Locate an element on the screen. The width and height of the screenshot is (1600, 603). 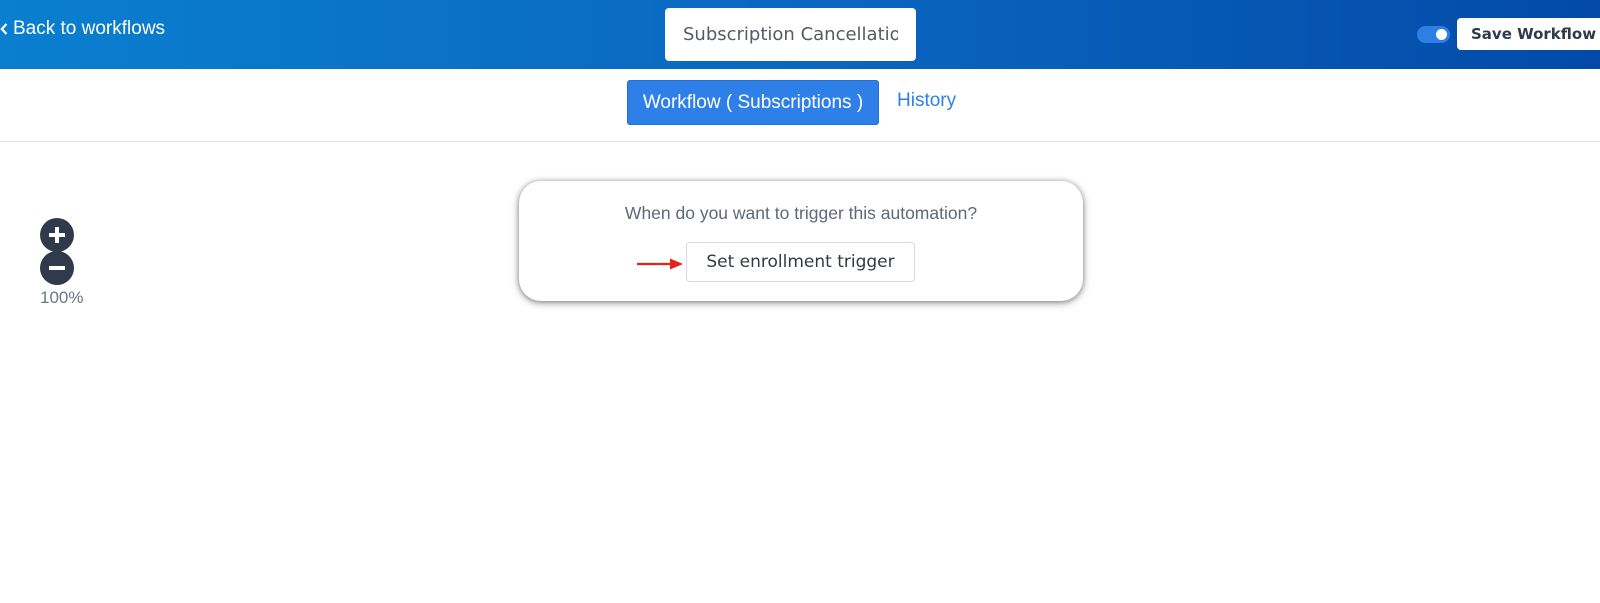
zoom-out-button is located at coordinates (57, 268).